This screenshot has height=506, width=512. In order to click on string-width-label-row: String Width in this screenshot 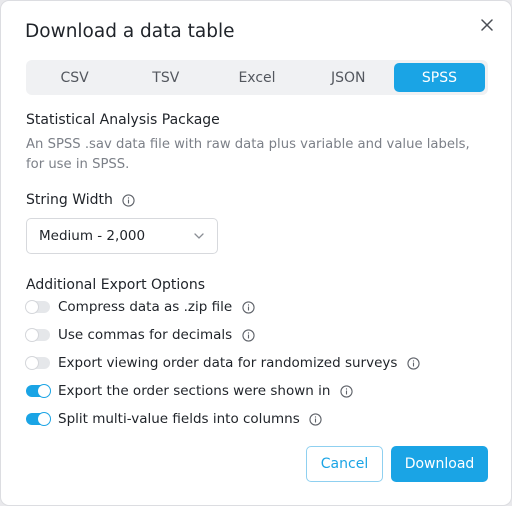, I will do `click(81, 200)`.